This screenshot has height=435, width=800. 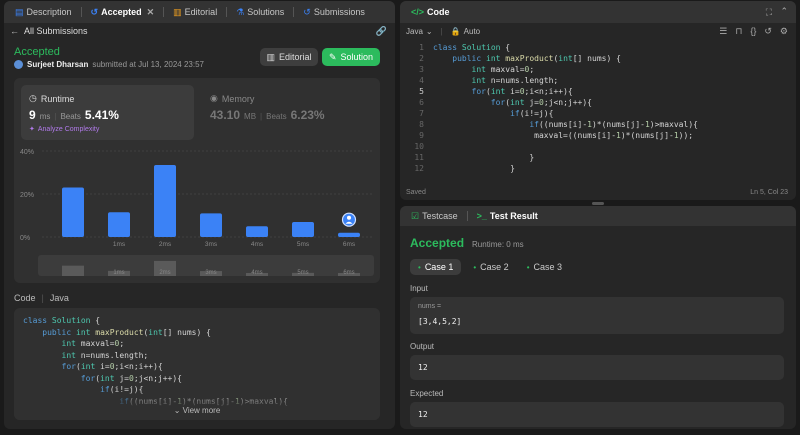 I want to click on expected-box: 12, so click(x=597, y=414).